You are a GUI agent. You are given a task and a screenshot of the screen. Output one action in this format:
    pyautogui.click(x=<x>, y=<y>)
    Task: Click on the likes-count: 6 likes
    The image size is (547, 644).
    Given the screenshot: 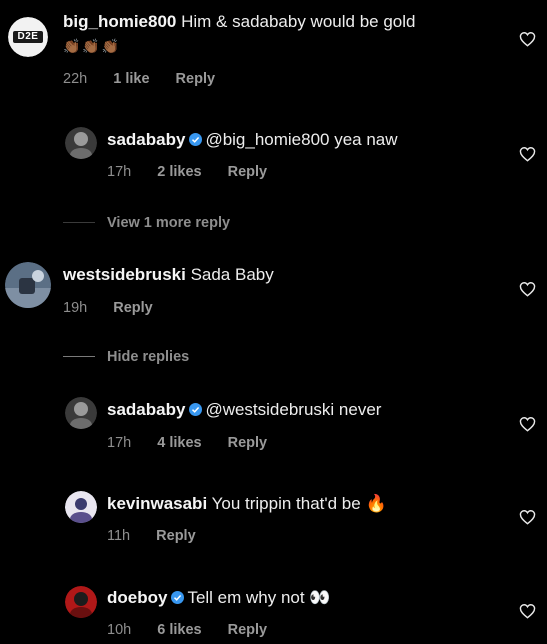 What is the action you would take?
    pyautogui.click(x=179, y=630)
    